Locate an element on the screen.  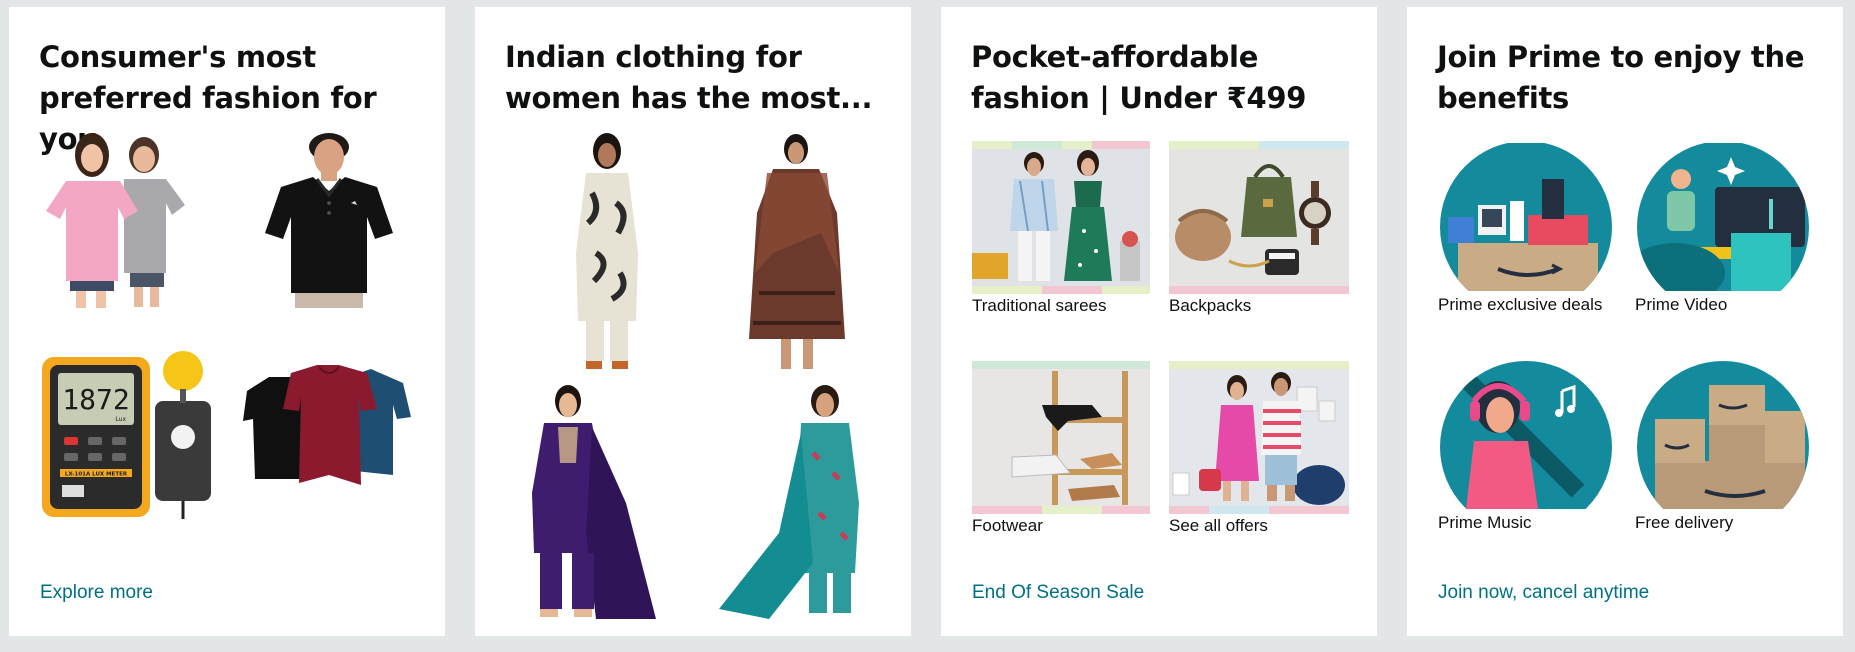
product-purple-kurta is located at coordinates (593, 505).